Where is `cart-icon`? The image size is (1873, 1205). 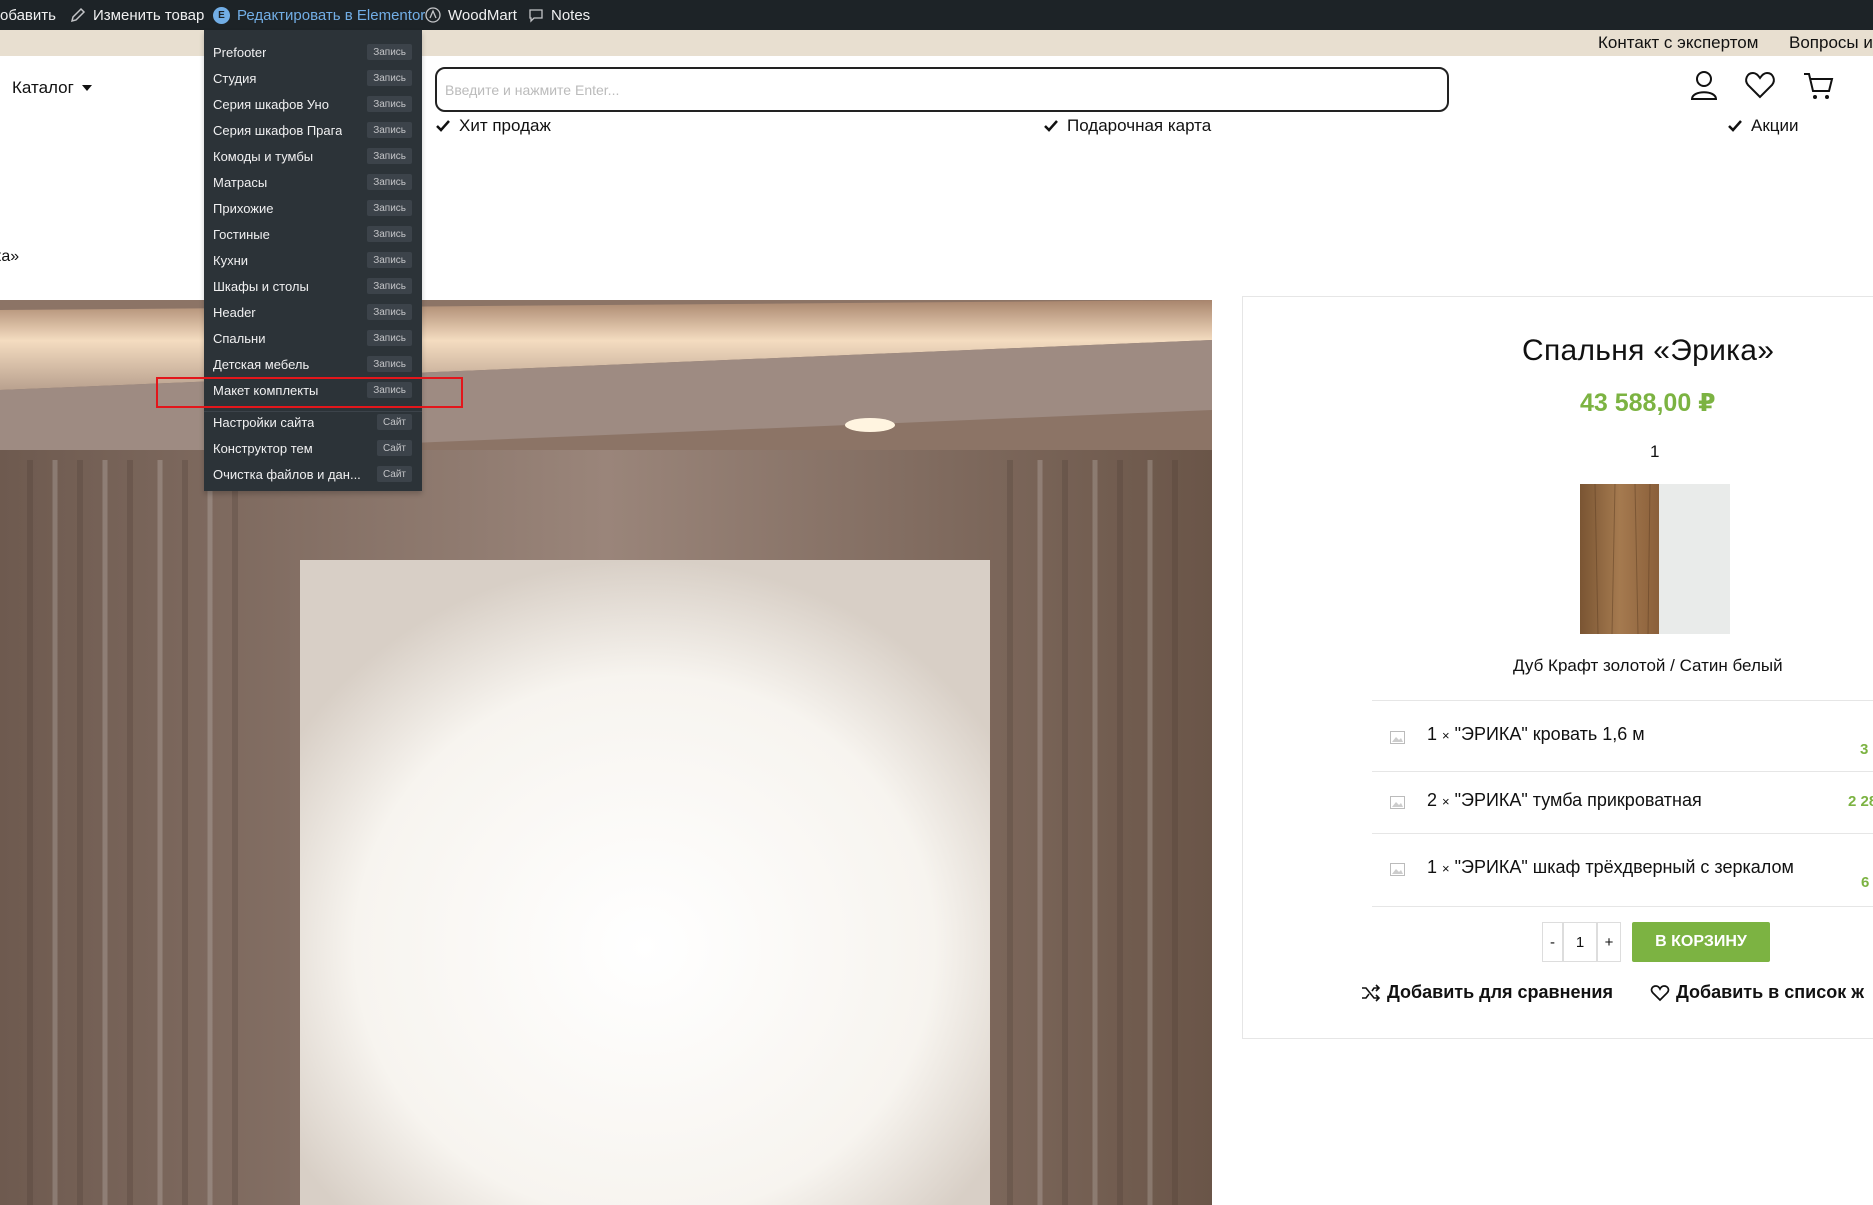 cart-icon is located at coordinates (1818, 85).